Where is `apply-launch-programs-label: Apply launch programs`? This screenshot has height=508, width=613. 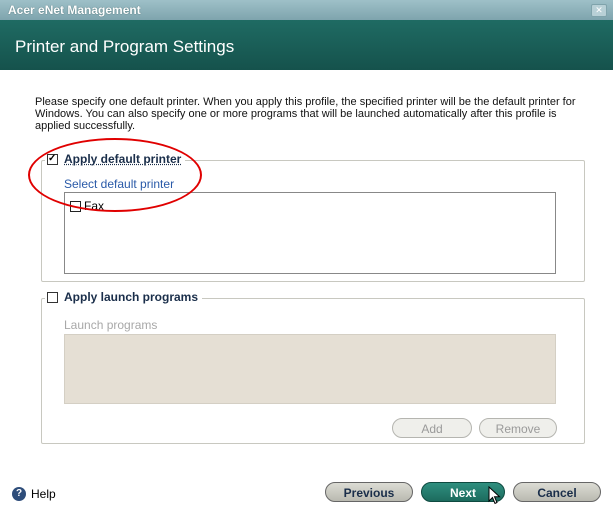 apply-launch-programs-label: Apply launch programs is located at coordinates (131, 297).